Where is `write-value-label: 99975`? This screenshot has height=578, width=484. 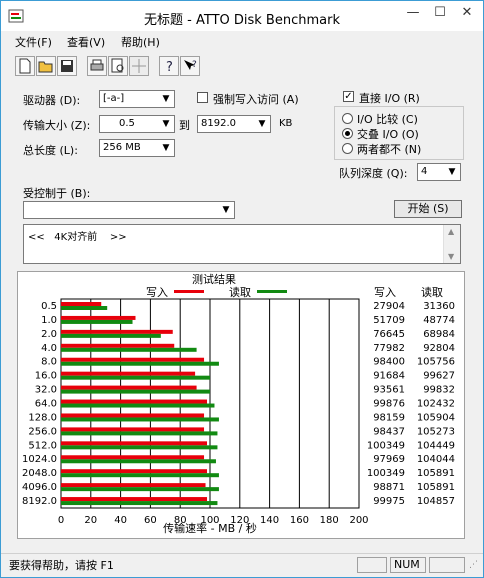 write-value-label: 99975 is located at coordinates (389, 501).